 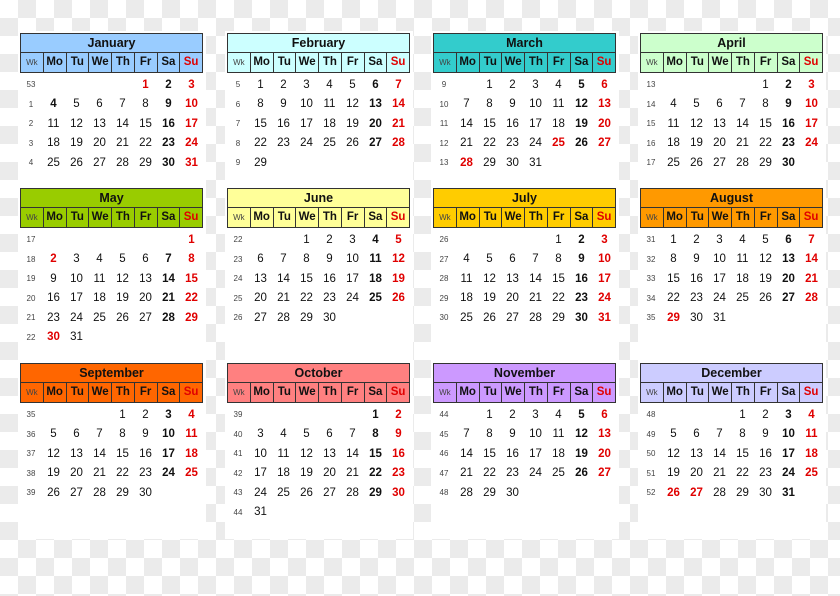 I want to click on day-cell: 9, so click(x=145, y=434).